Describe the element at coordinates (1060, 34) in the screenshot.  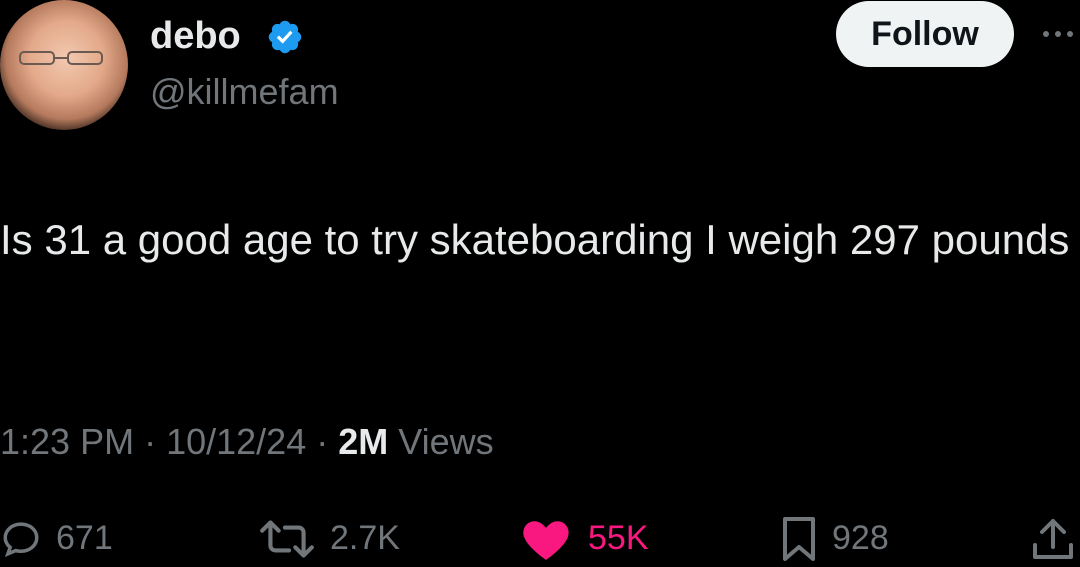
I see `more-icon` at that location.